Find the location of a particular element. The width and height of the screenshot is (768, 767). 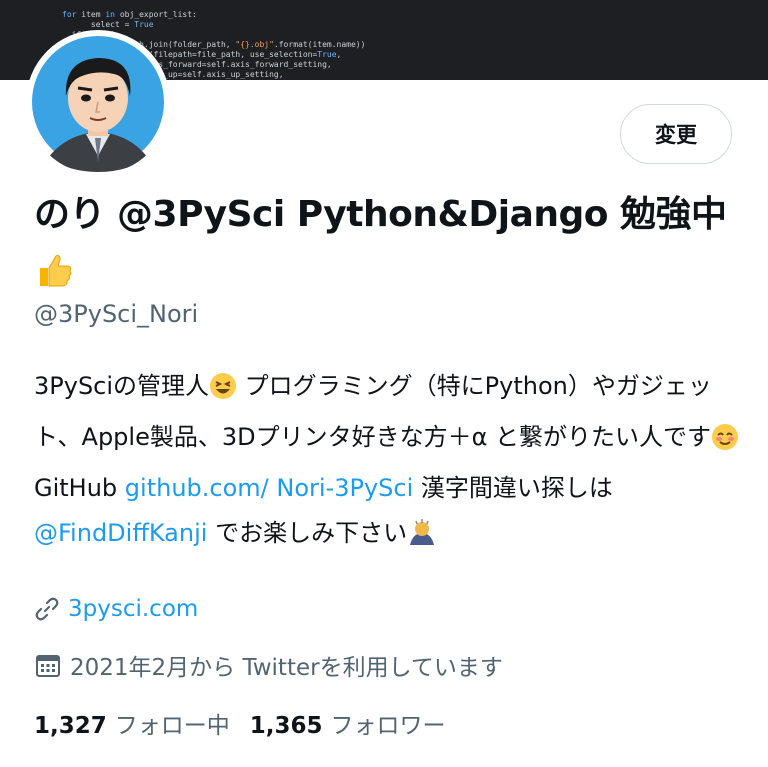

smiling-blush-icon is located at coordinates (725, 443).